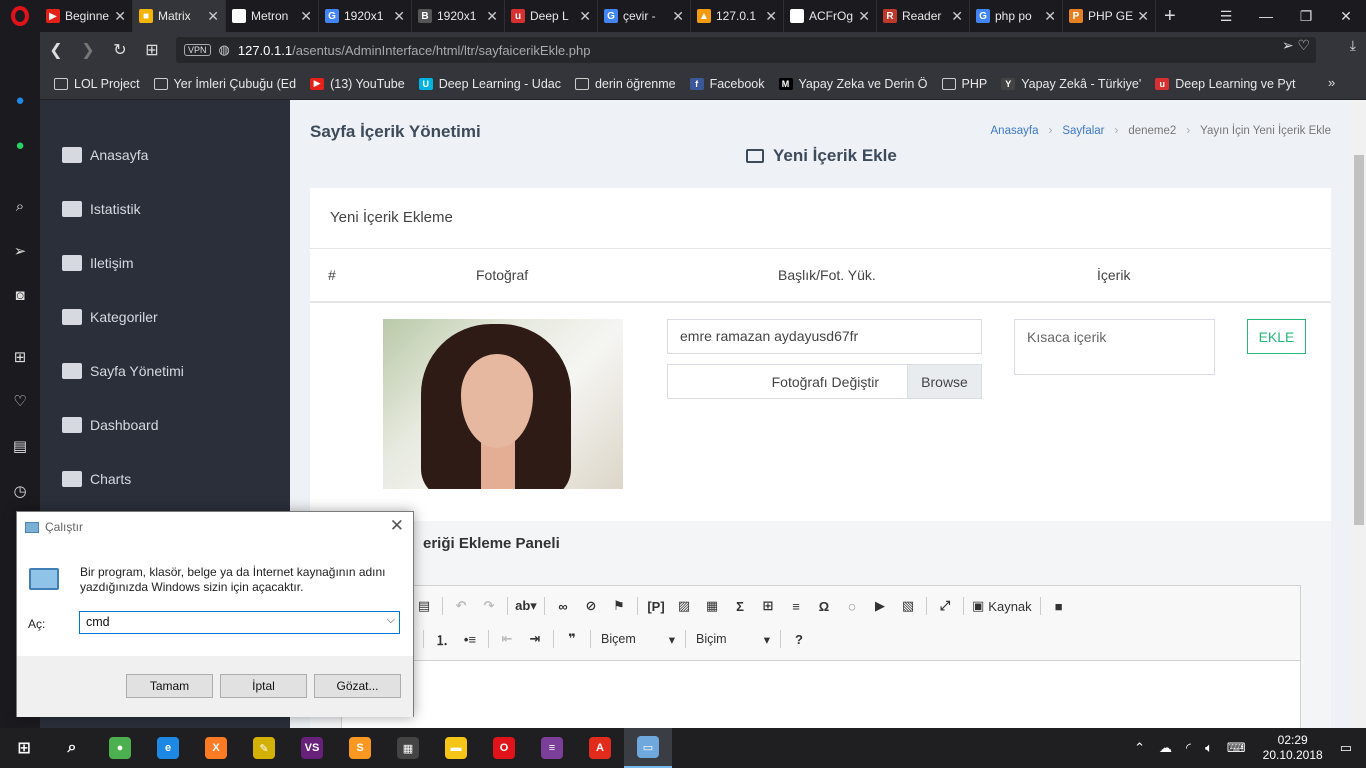  I want to click on maximize-icon: ⤢, so click(945, 606).